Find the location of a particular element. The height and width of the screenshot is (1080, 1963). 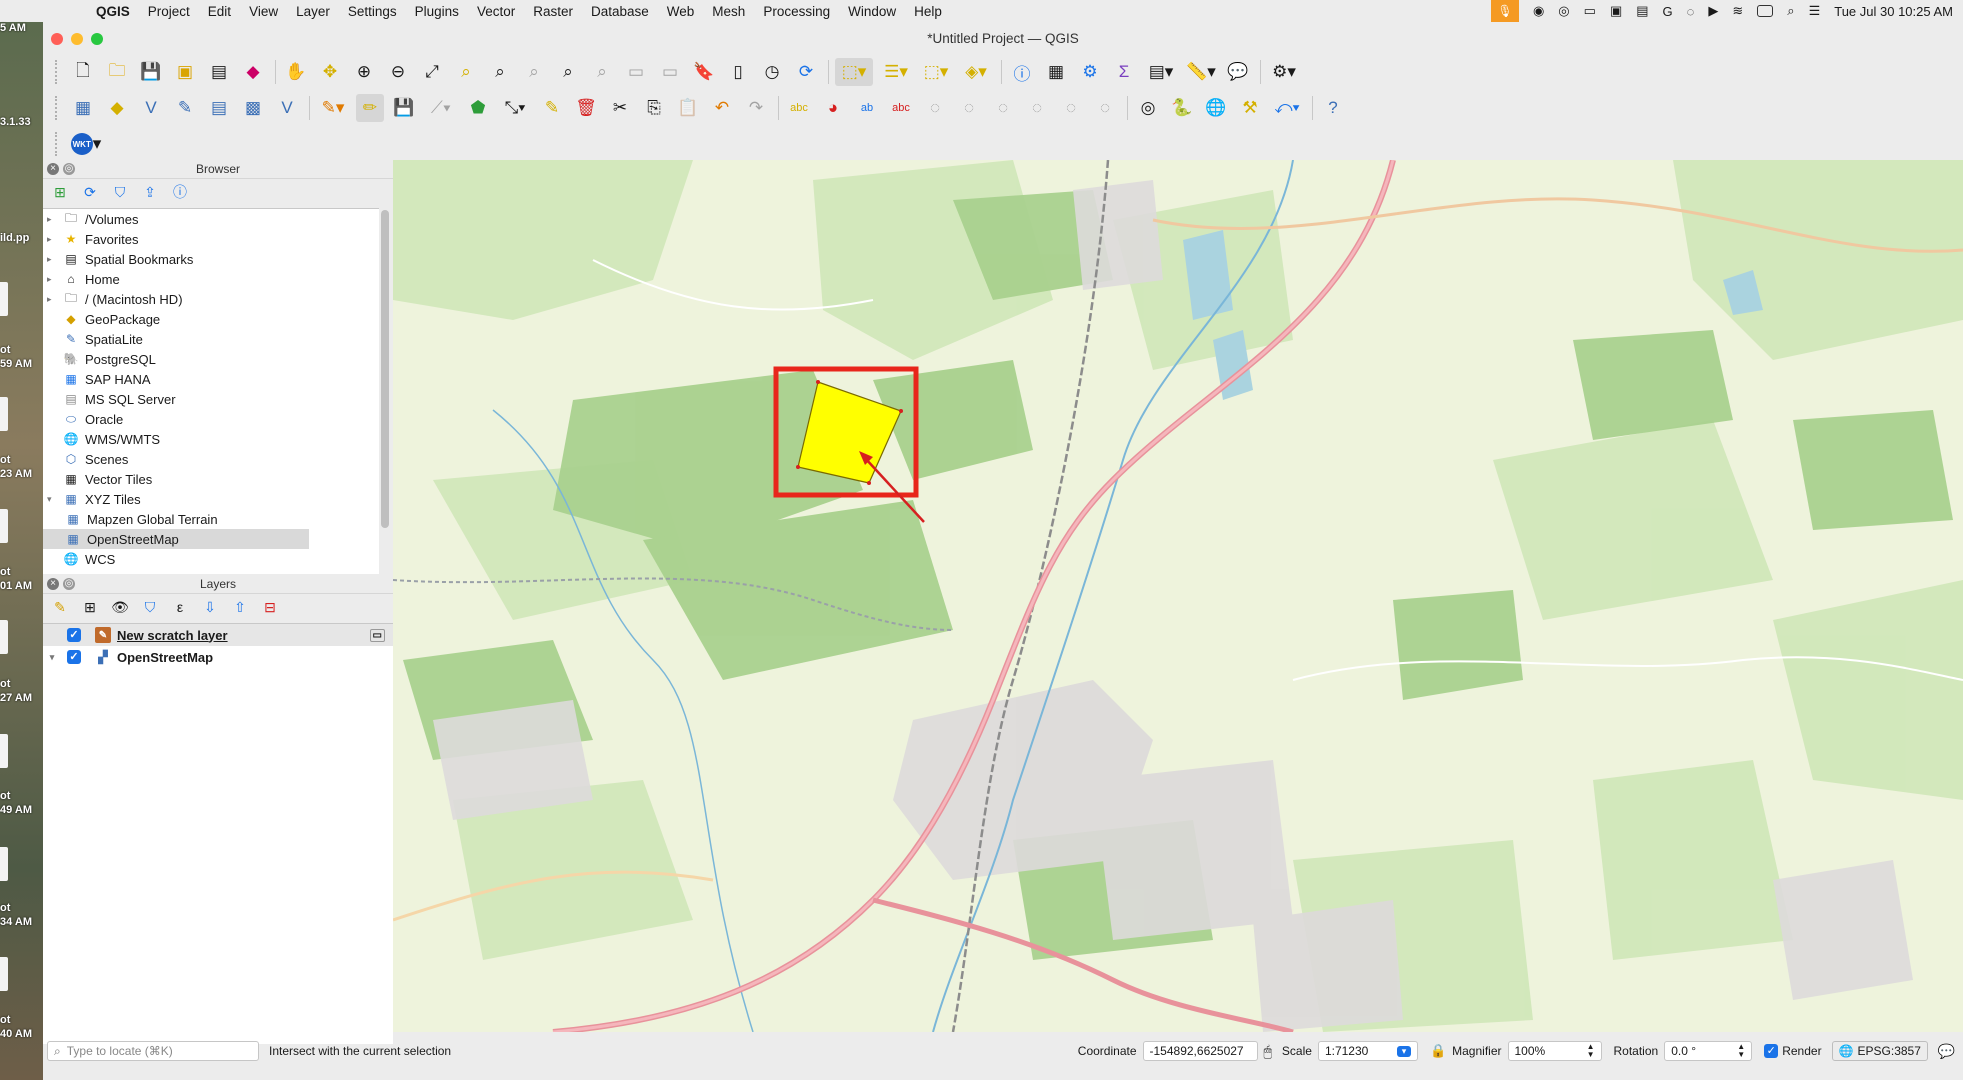

refresh-icon: ⟳ is located at coordinates (90, 192).